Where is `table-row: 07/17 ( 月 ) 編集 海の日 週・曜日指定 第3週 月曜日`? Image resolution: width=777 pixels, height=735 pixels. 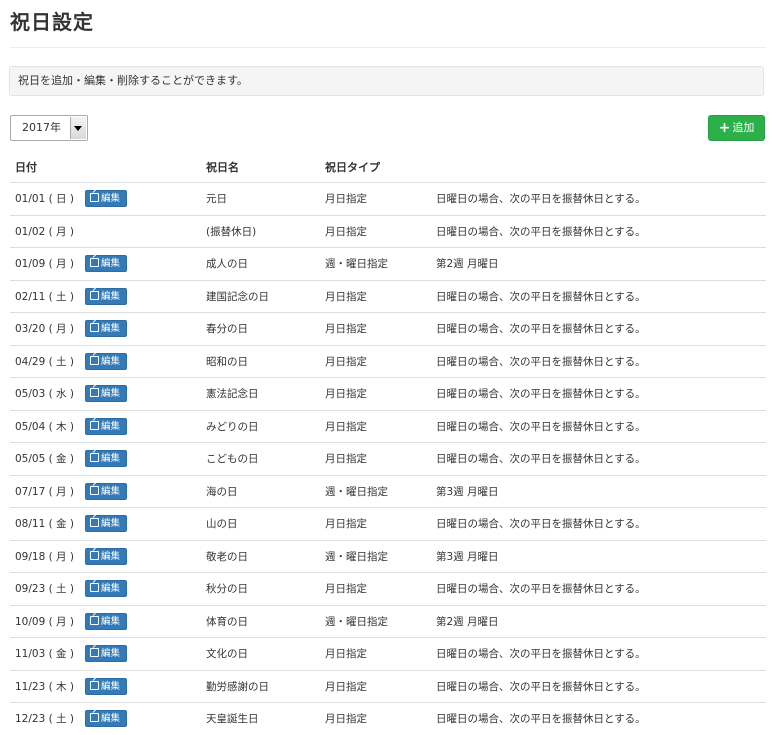 table-row: 07/17 ( 月 ) 編集 海の日 週・曜日指定 第3週 月曜日 is located at coordinates (388, 491).